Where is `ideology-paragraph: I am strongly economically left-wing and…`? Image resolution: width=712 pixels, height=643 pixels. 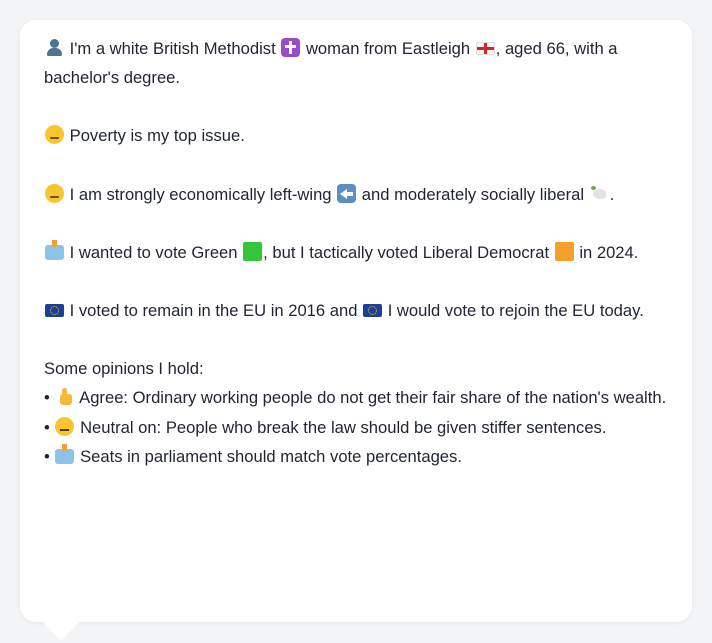
ideology-paragraph: I am strongly economically left-wing and… is located at coordinates (356, 194).